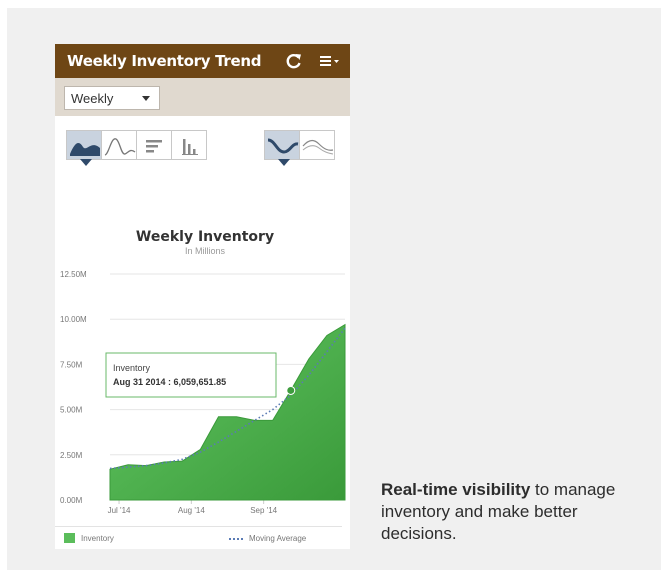 This screenshot has height=579, width=668. Describe the element at coordinates (198, 537) in the screenshot. I see `chart-legend: Inventory Moving Average` at that location.